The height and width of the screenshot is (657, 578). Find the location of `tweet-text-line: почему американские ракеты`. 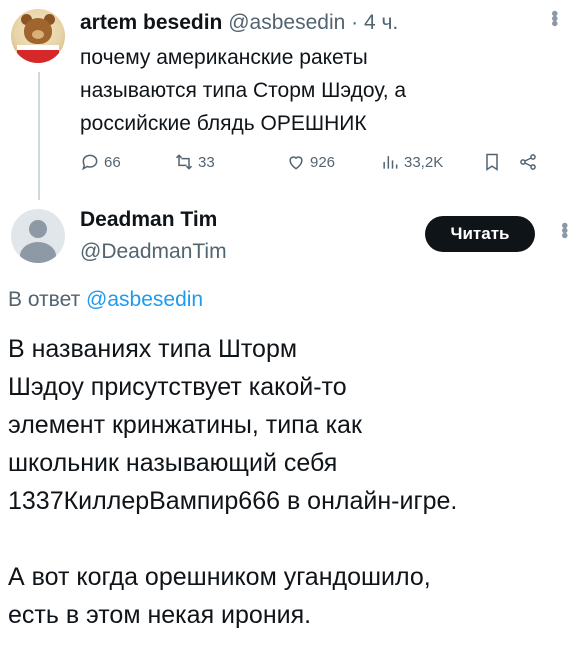

tweet-text-line: почему американские ракеты is located at coordinates (224, 57).